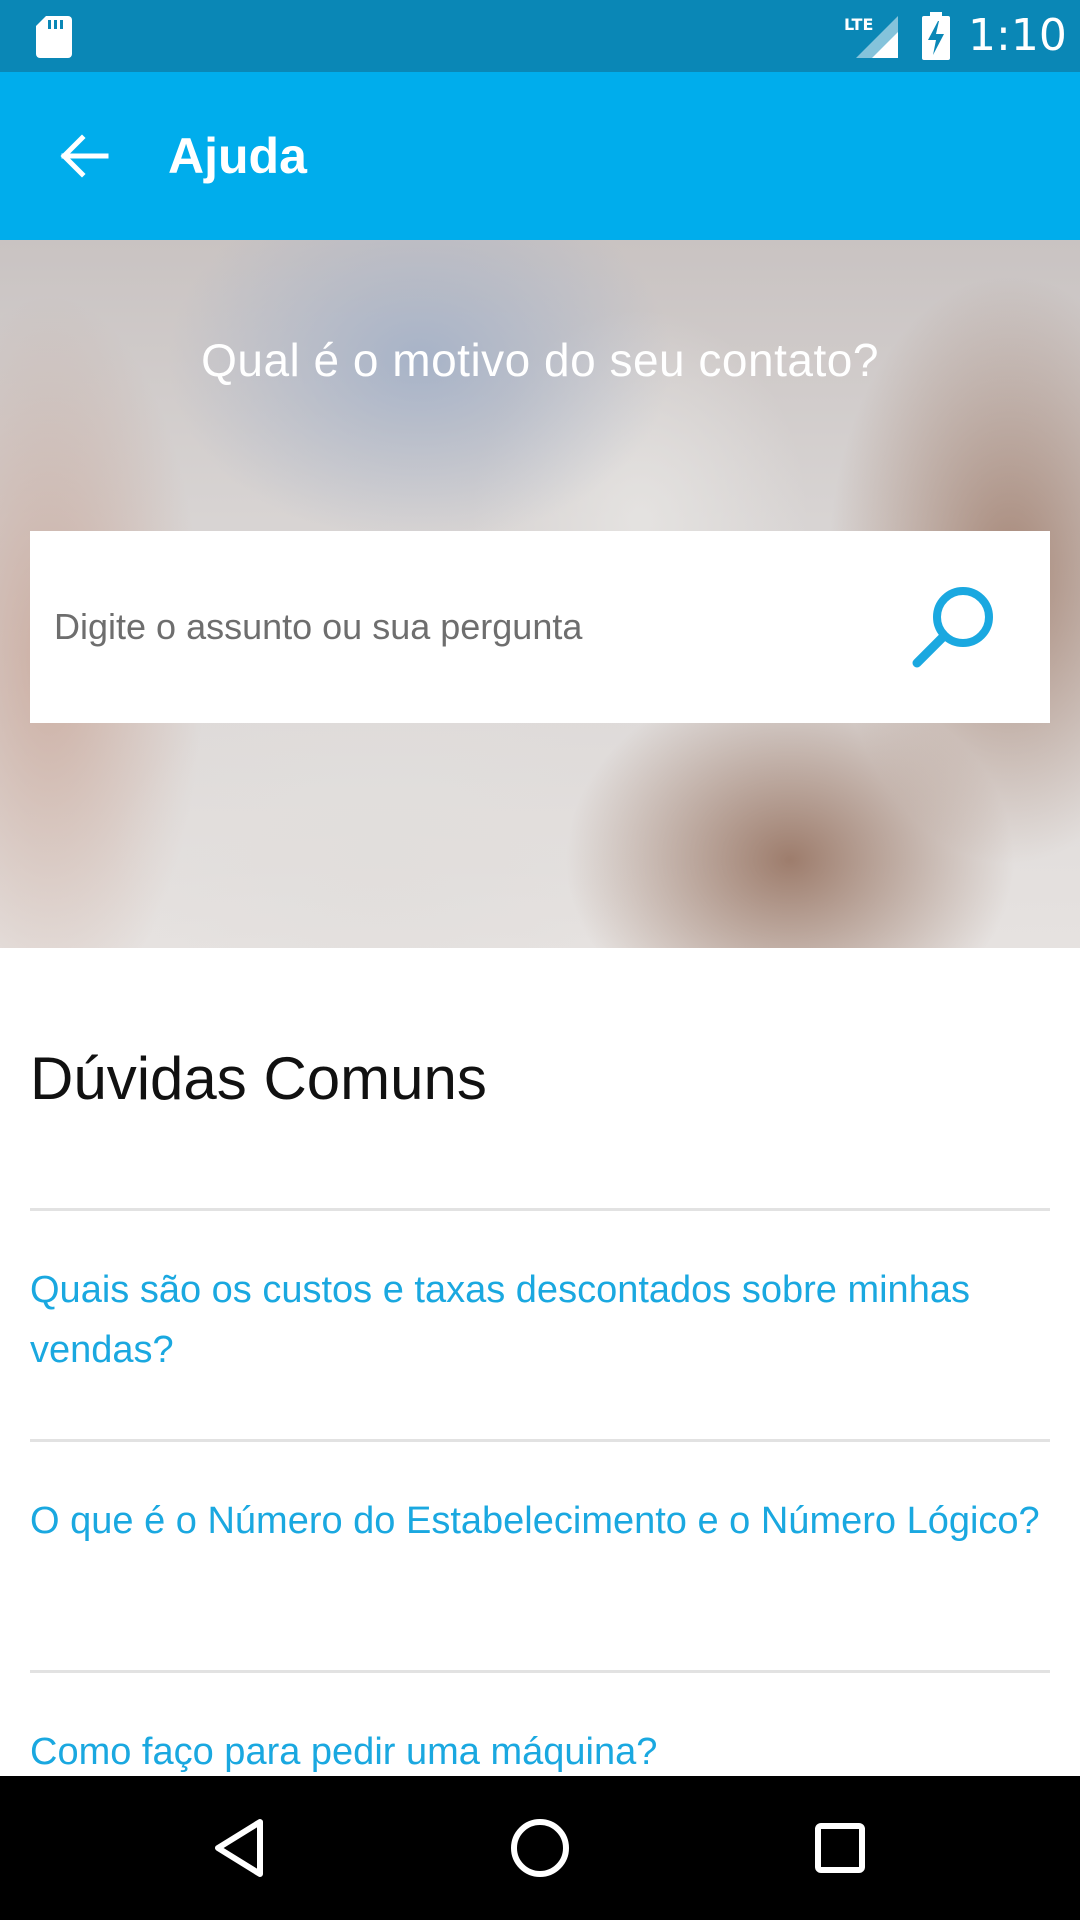 Image resolution: width=1080 pixels, height=1920 pixels. I want to click on search-input, so click(474, 627).